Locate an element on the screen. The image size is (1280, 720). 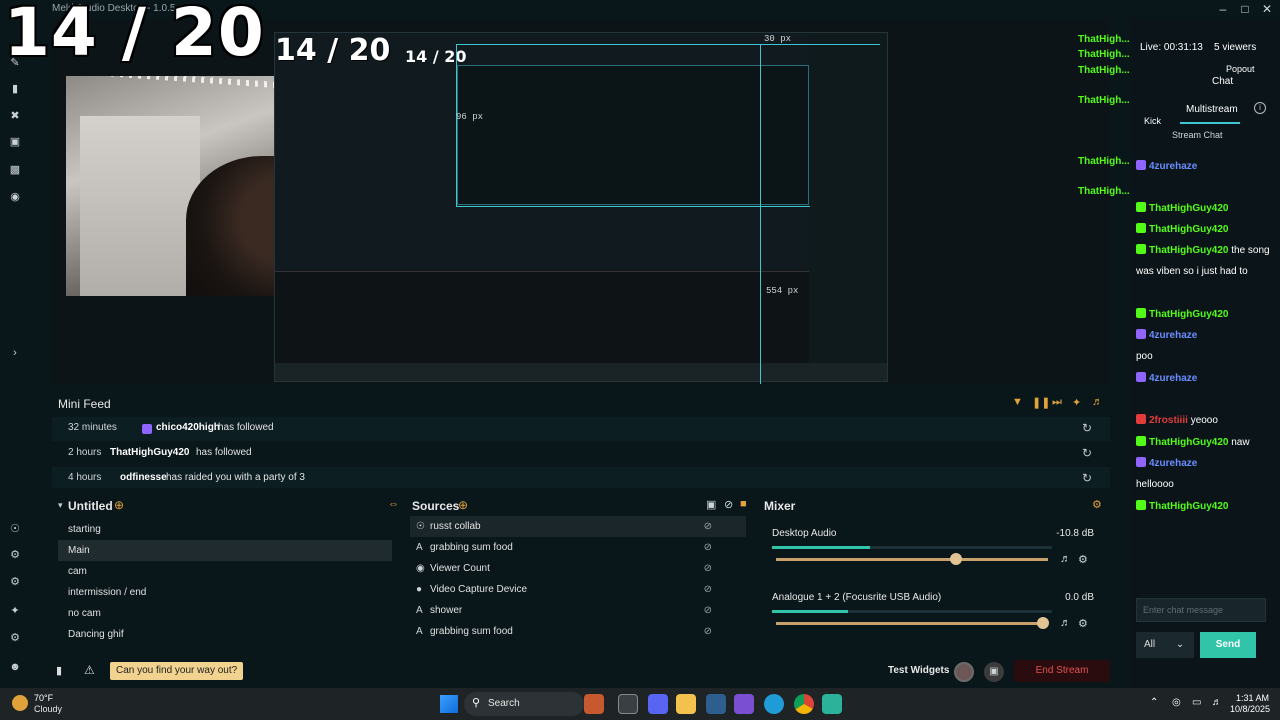
plugins-icon: ⚙ is located at coordinates (15, 582).